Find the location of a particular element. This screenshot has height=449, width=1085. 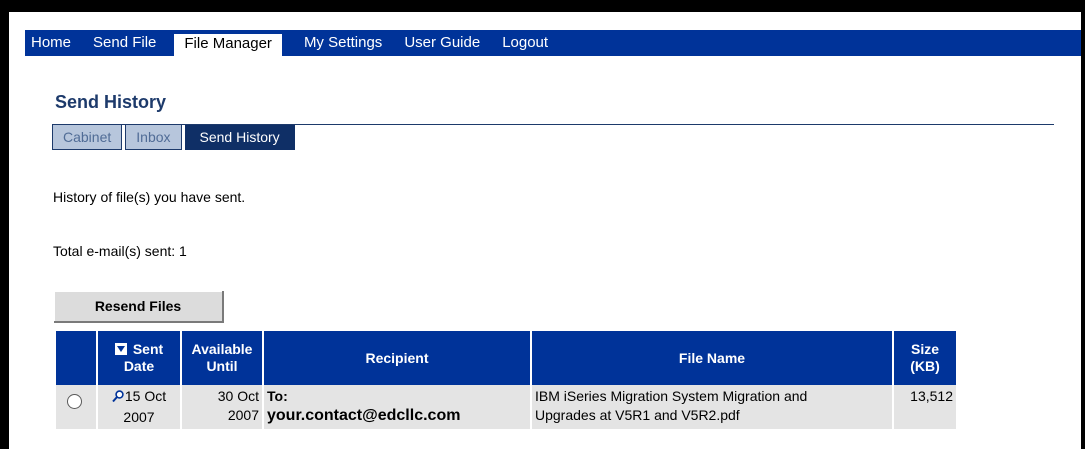

sent-date-header: Sent Date is located at coordinates (139, 358).